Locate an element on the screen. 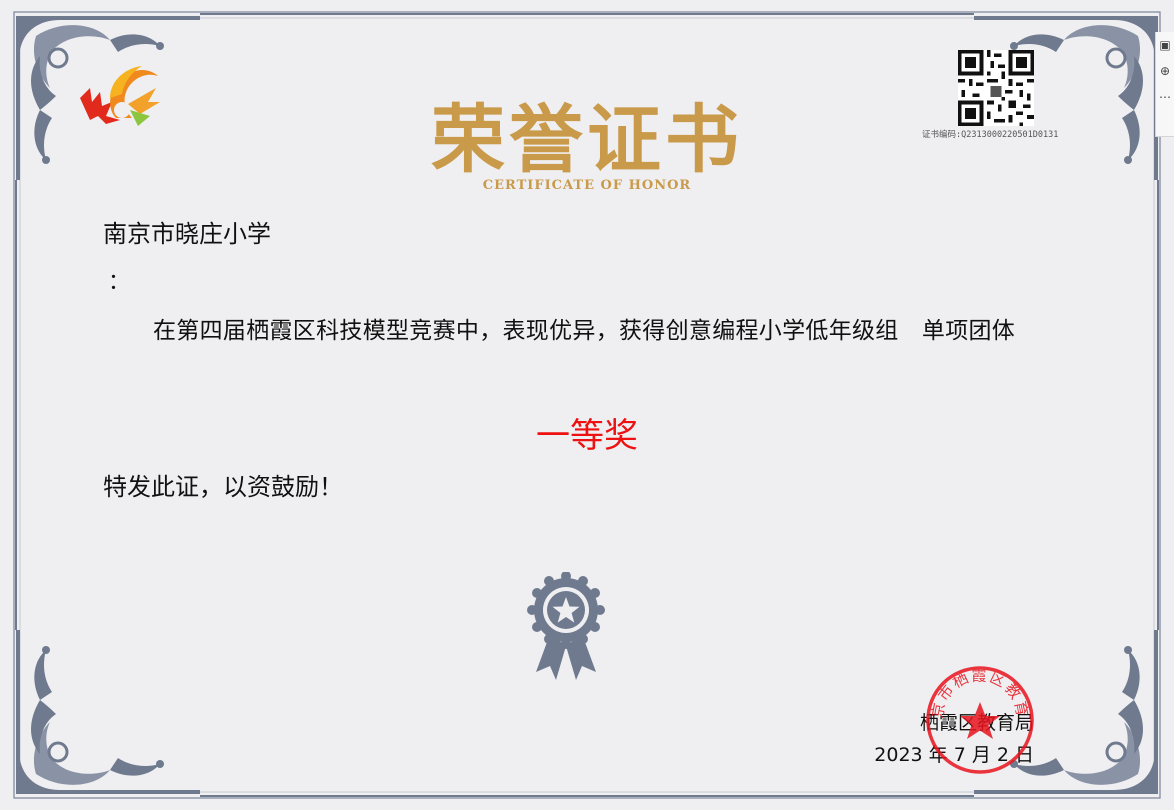 This screenshot has width=1174, height=810. closing-statement: 特发此证，以资鼓励！ is located at coordinates (223, 487).